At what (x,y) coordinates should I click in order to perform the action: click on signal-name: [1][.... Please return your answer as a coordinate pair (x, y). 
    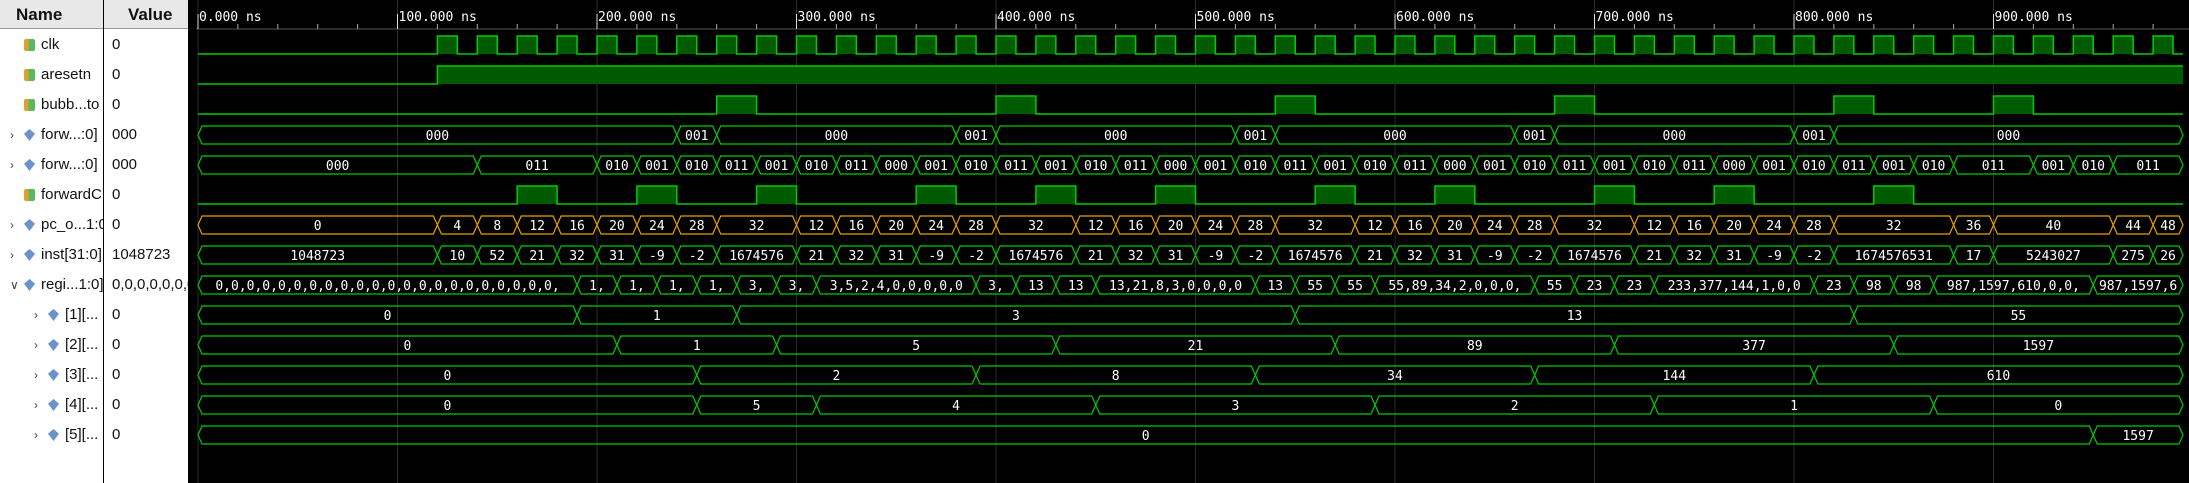
    Looking at the image, I should click on (82, 314).